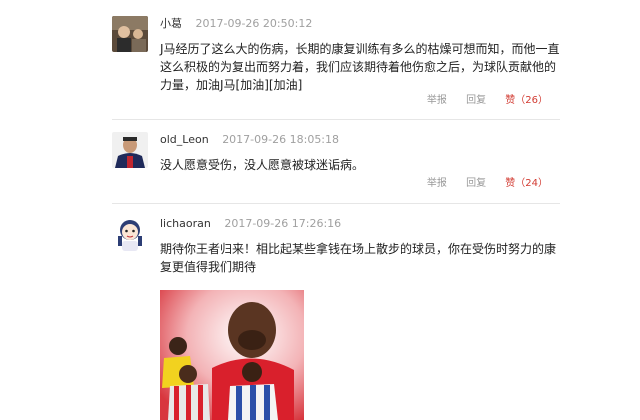  I want to click on comment-actions: 举报 回复 赞（26）, so click(479, 101).